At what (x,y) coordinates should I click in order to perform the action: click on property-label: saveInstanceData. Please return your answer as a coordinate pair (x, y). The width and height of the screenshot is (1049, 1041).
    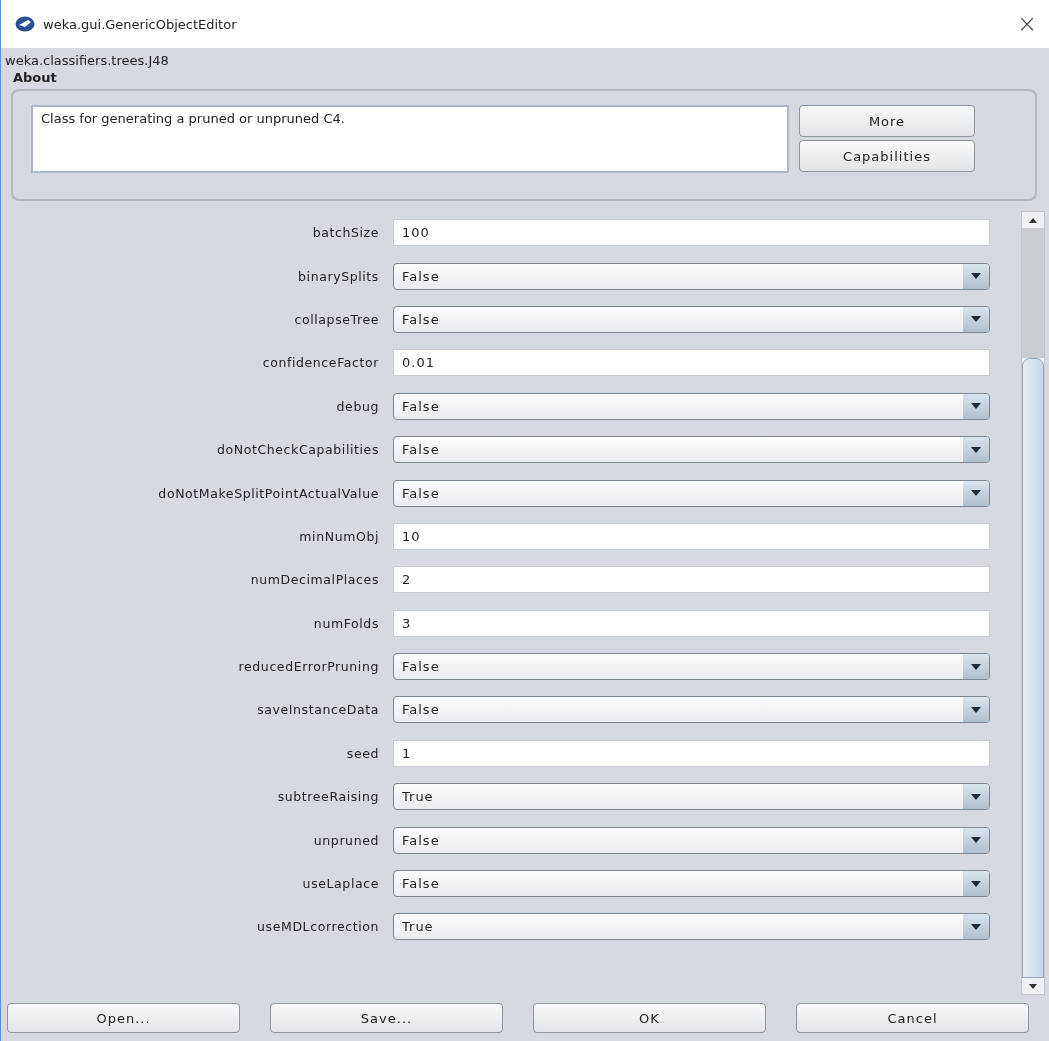
    Looking at the image, I should click on (318, 710).